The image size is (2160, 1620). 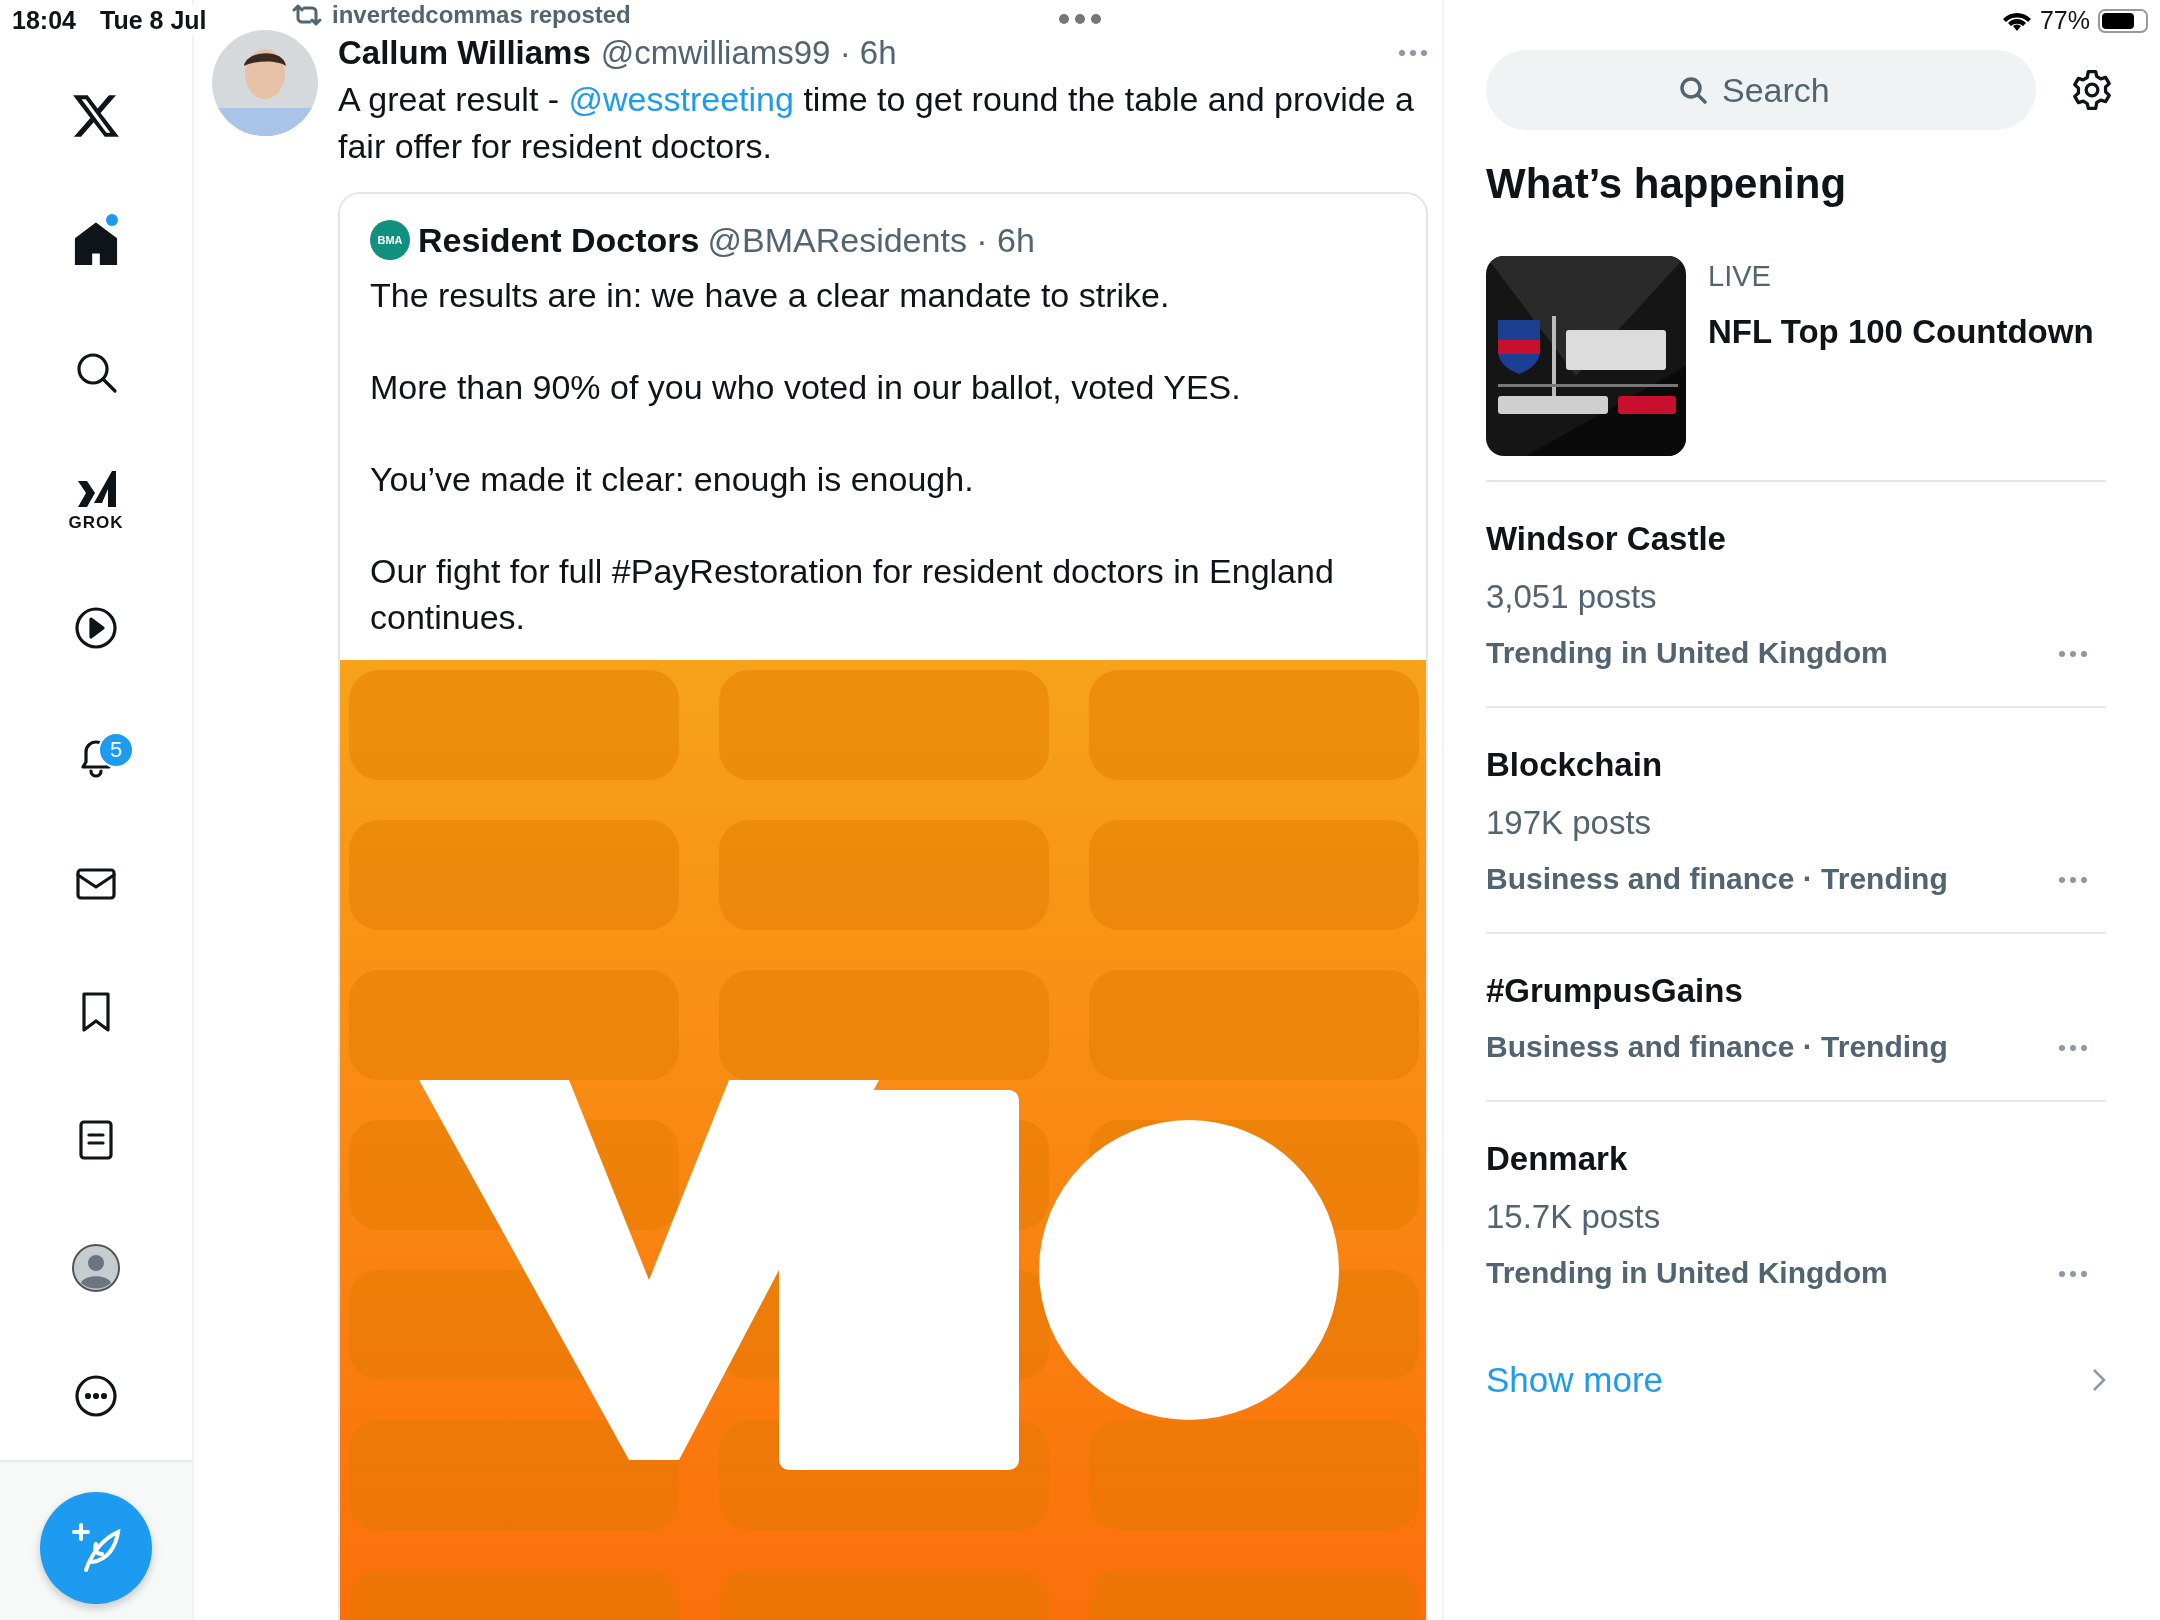 What do you see at coordinates (1796, 821) in the screenshot?
I see `trend-item: Blockchain 197K posts Business and finance · Trending` at bounding box center [1796, 821].